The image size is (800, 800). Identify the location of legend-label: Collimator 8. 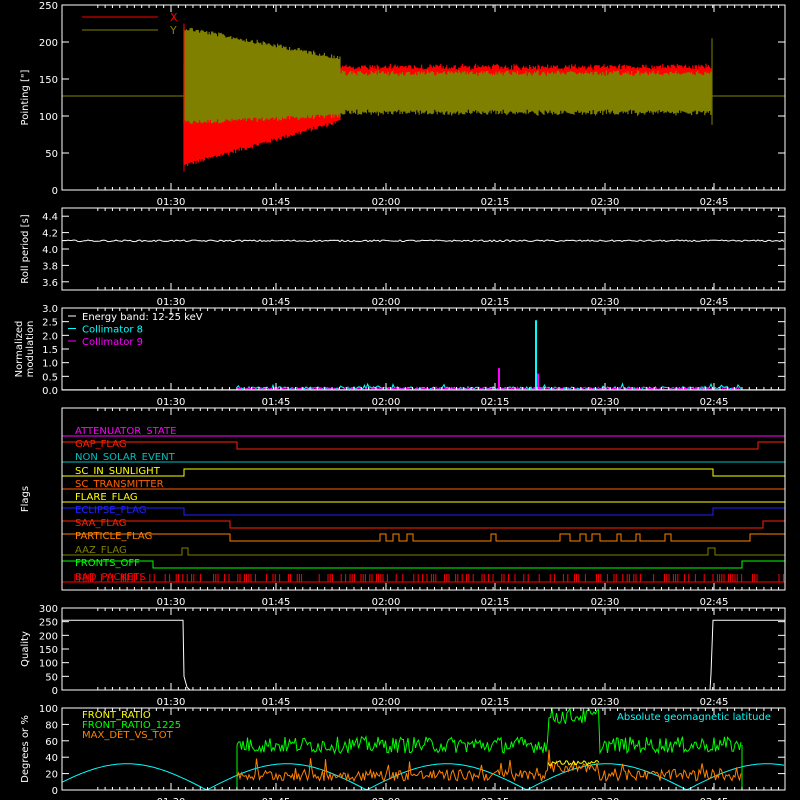
(112, 330).